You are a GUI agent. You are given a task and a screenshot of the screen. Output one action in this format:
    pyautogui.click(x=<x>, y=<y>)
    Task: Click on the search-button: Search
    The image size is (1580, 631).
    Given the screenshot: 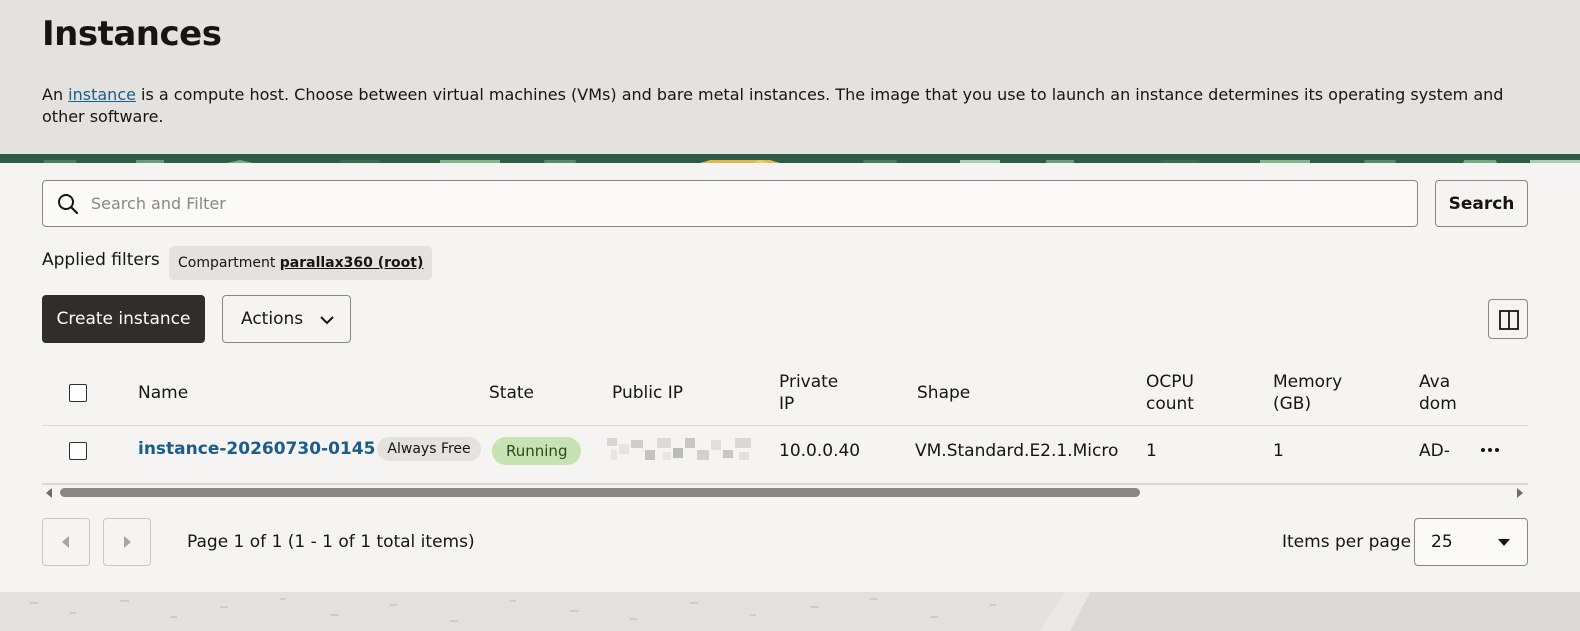 What is the action you would take?
    pyautogui.click(x=1481, y=203)
    